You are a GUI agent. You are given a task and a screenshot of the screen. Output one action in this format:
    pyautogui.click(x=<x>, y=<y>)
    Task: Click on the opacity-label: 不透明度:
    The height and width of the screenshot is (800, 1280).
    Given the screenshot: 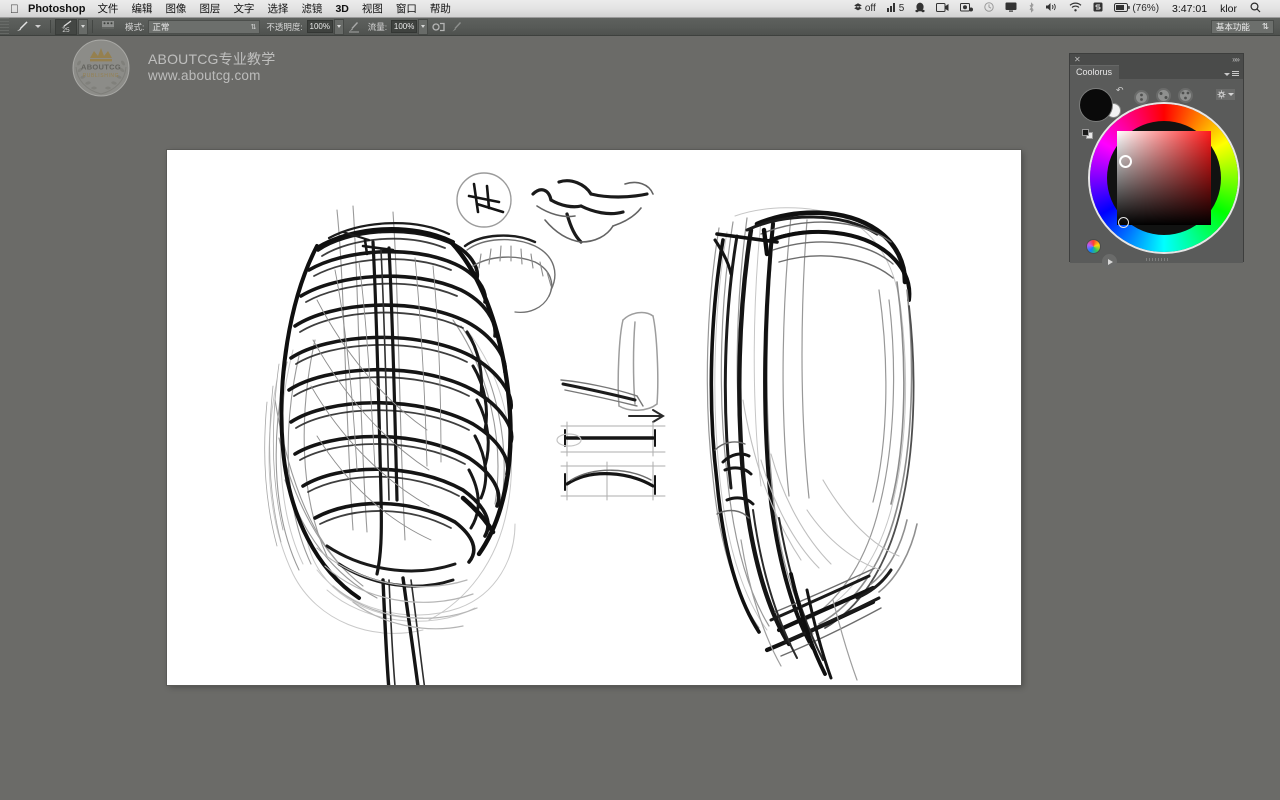 What is the action you would take?
    pyautogui.click(x=284, y=26)
    